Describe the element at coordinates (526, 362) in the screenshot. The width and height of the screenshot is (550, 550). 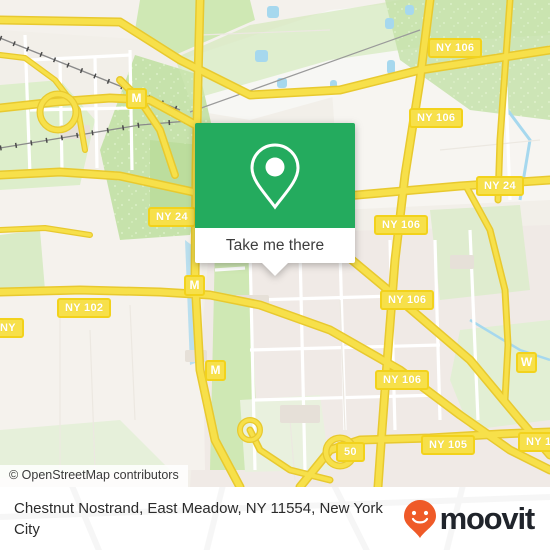
I see `junction-marker-w: W` at that location.